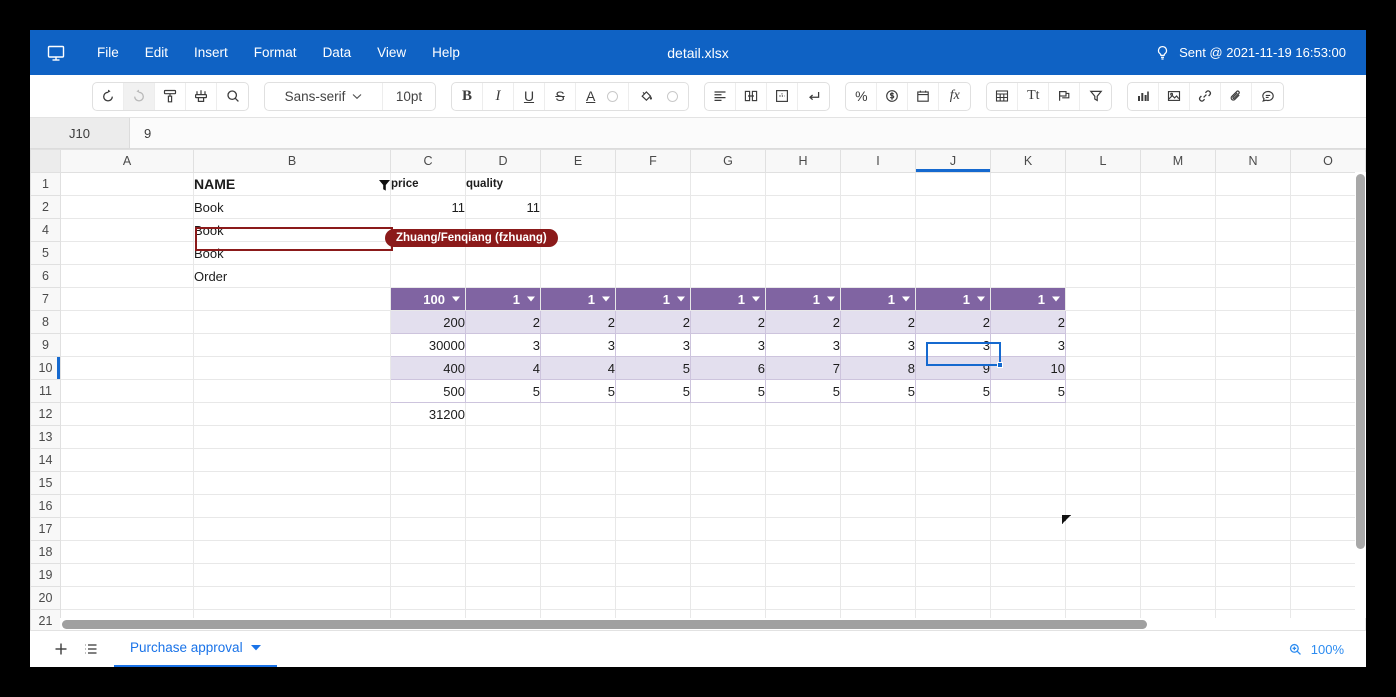  I want to click on cell-N6, so click(1253, 276).